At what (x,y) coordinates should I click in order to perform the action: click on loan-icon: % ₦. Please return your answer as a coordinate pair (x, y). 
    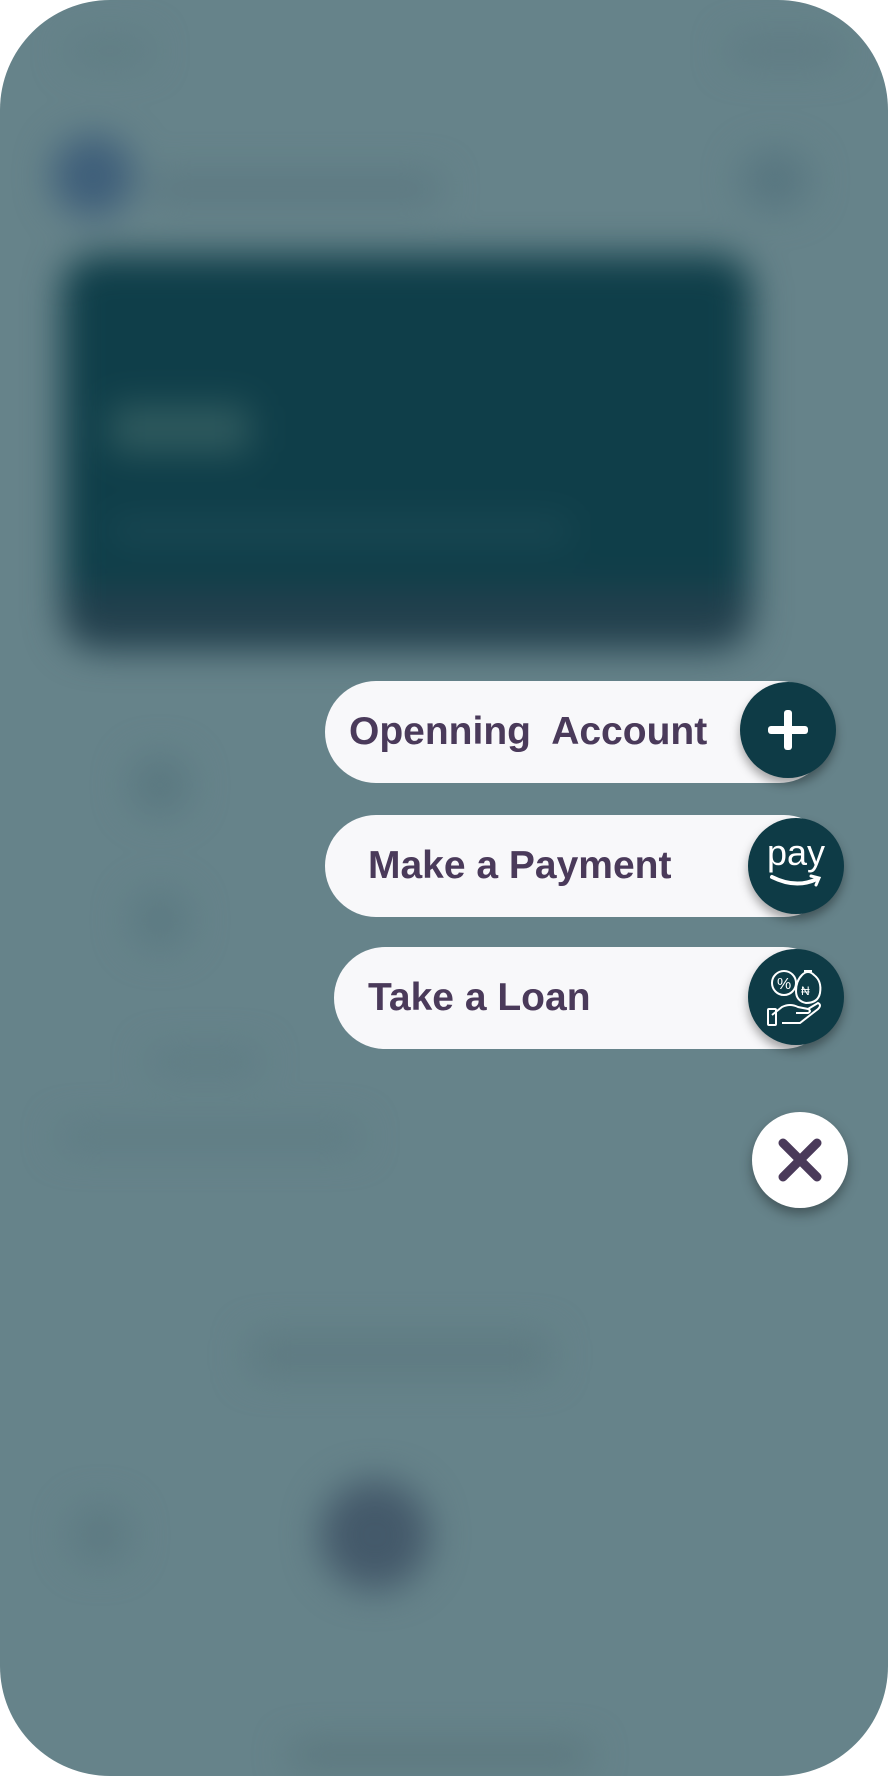
    Looking at the image, I should click on (796, 997).